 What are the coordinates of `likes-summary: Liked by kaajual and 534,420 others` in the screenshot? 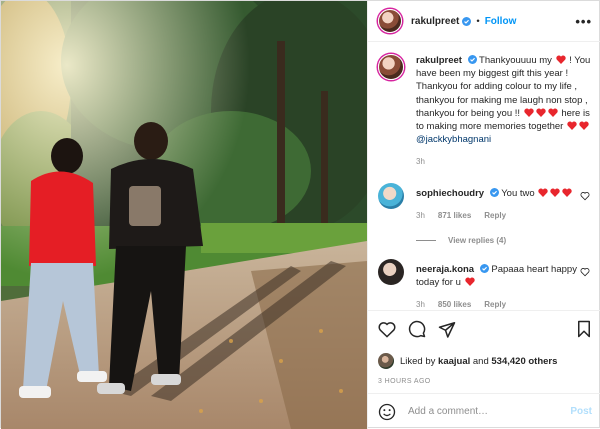 It's located at (485, 361).